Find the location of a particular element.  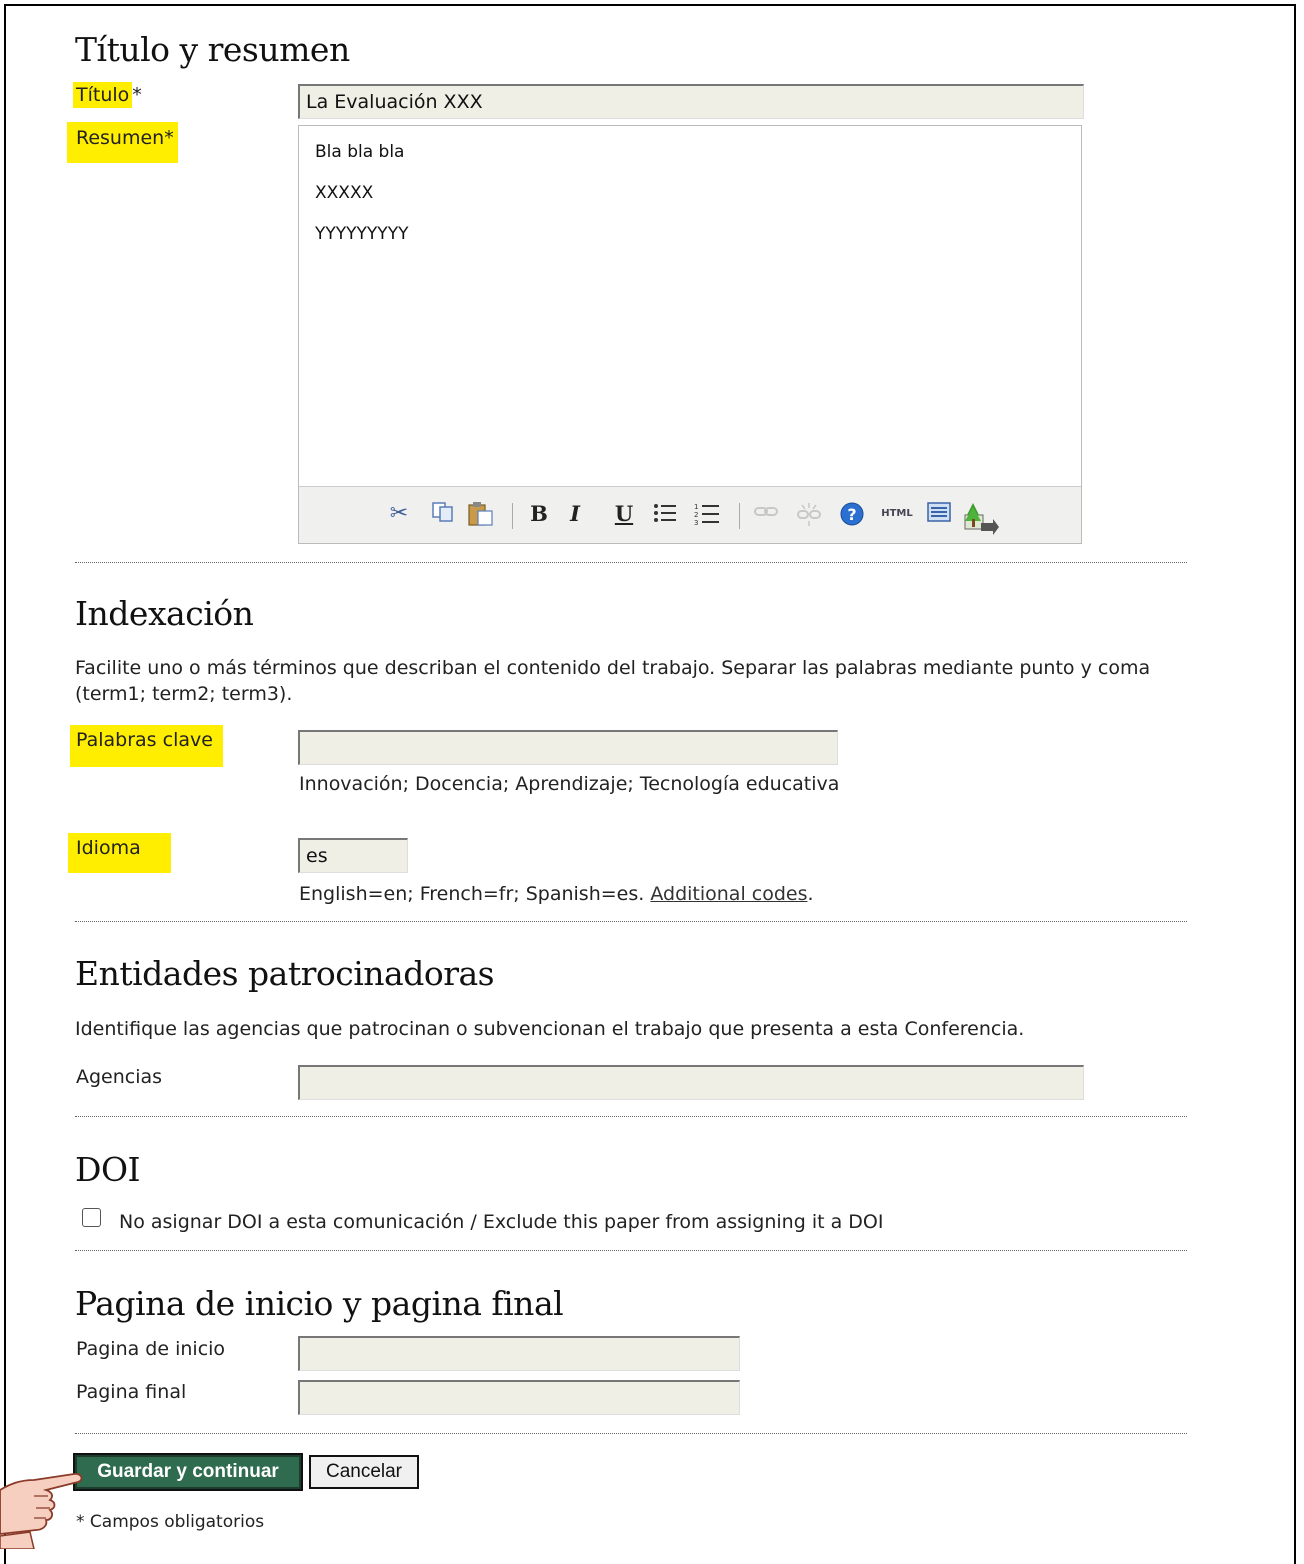

required-fields-note: * Campos obligatorios is located at coordinates (170, 1522).